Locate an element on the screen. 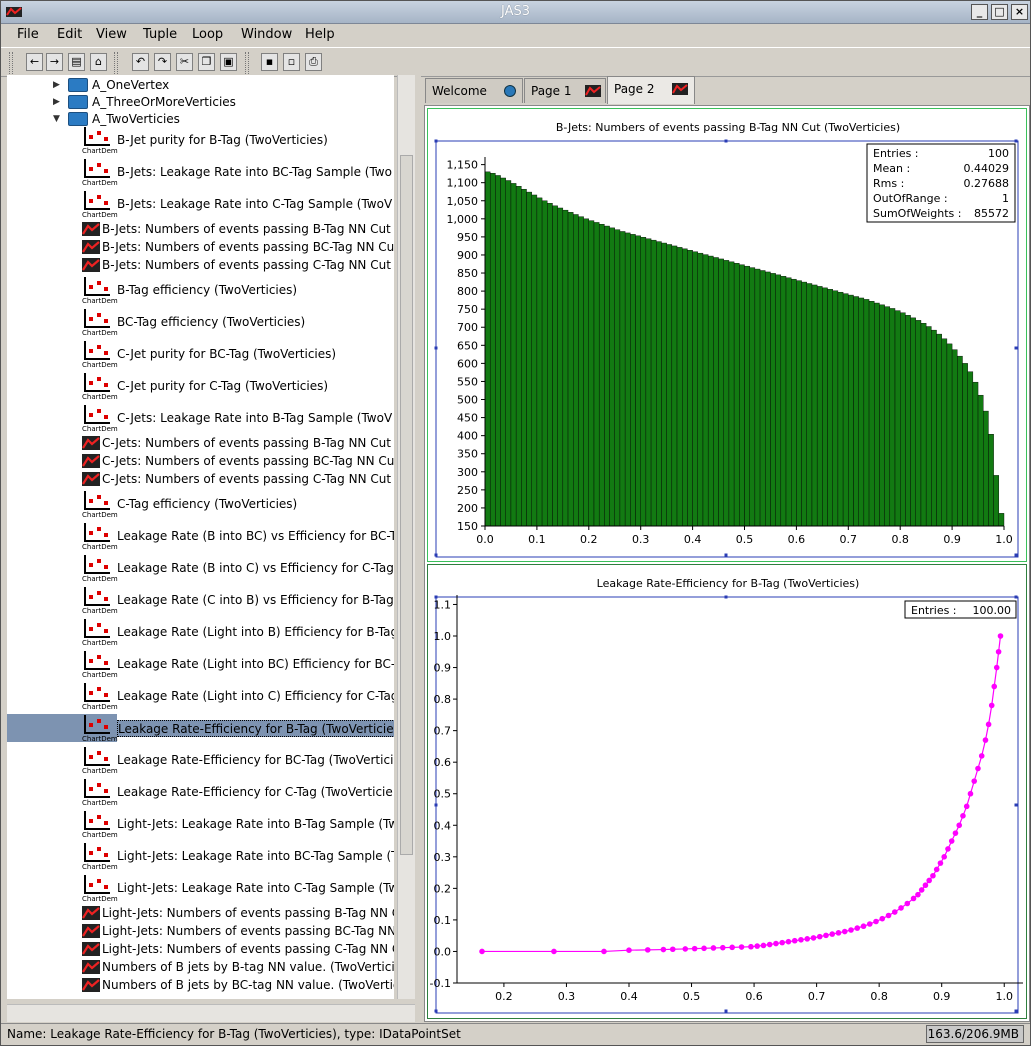  memory-indicator: 163.6/206.9MB is located at coordinates (975, 1034).